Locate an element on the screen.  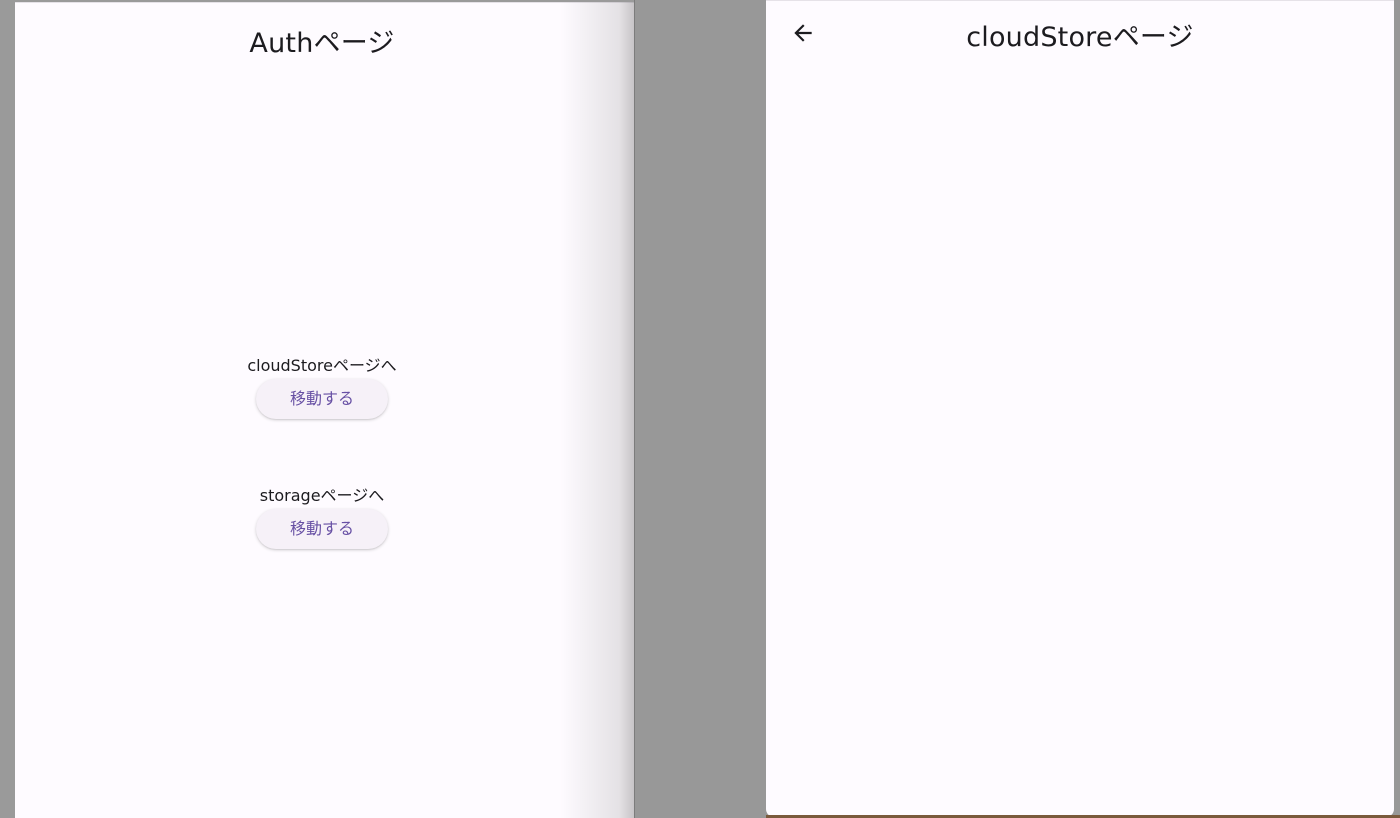
cloudstore-nav-label: cloudStoreページへ is located at coordinates (322, 365).